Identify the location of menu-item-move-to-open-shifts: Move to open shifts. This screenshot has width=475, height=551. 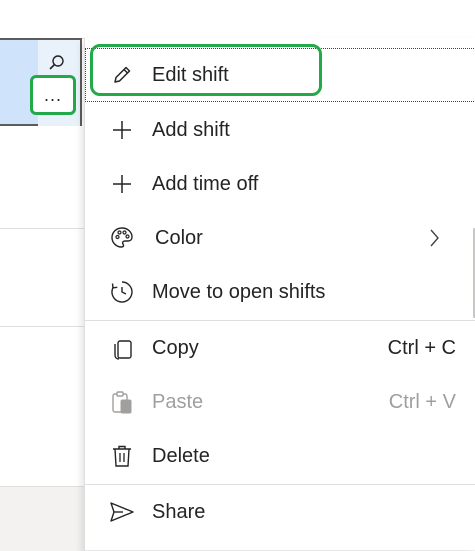
(280, 292).